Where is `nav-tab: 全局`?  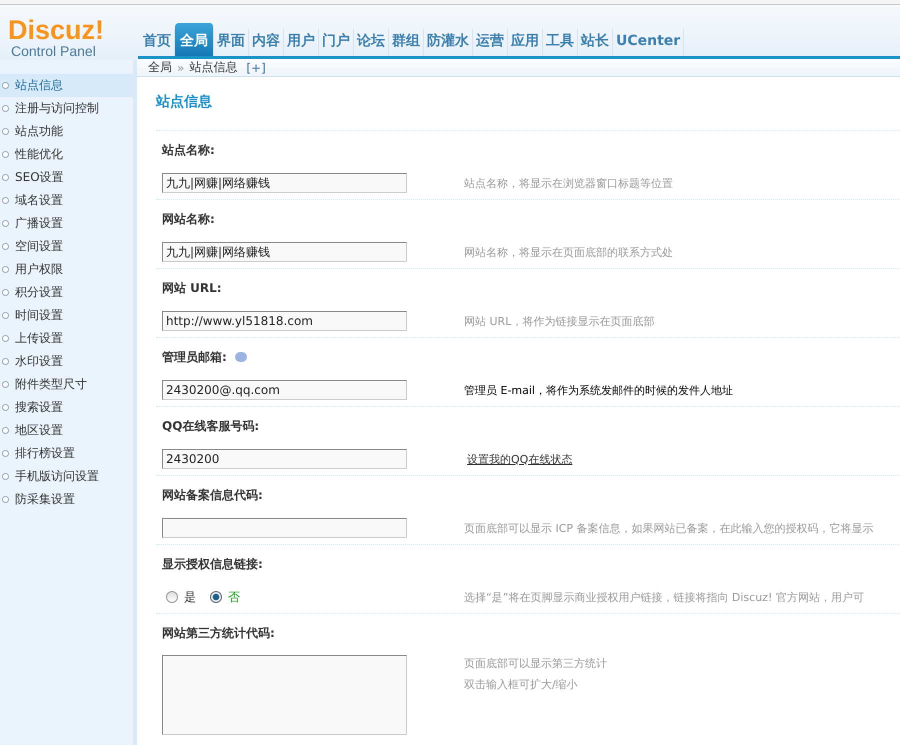
nav-tab: 全局 is located at coordinates (194, 39).